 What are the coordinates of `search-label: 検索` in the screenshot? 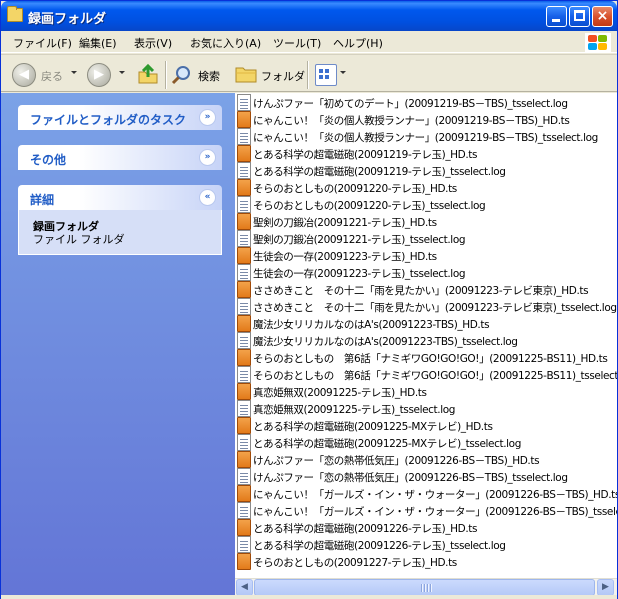 It's located at (209, 76).